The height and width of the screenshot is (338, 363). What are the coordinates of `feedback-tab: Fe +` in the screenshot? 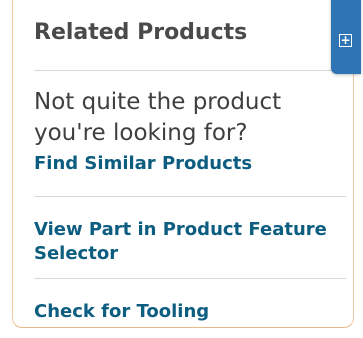 It's located at (346, 37).